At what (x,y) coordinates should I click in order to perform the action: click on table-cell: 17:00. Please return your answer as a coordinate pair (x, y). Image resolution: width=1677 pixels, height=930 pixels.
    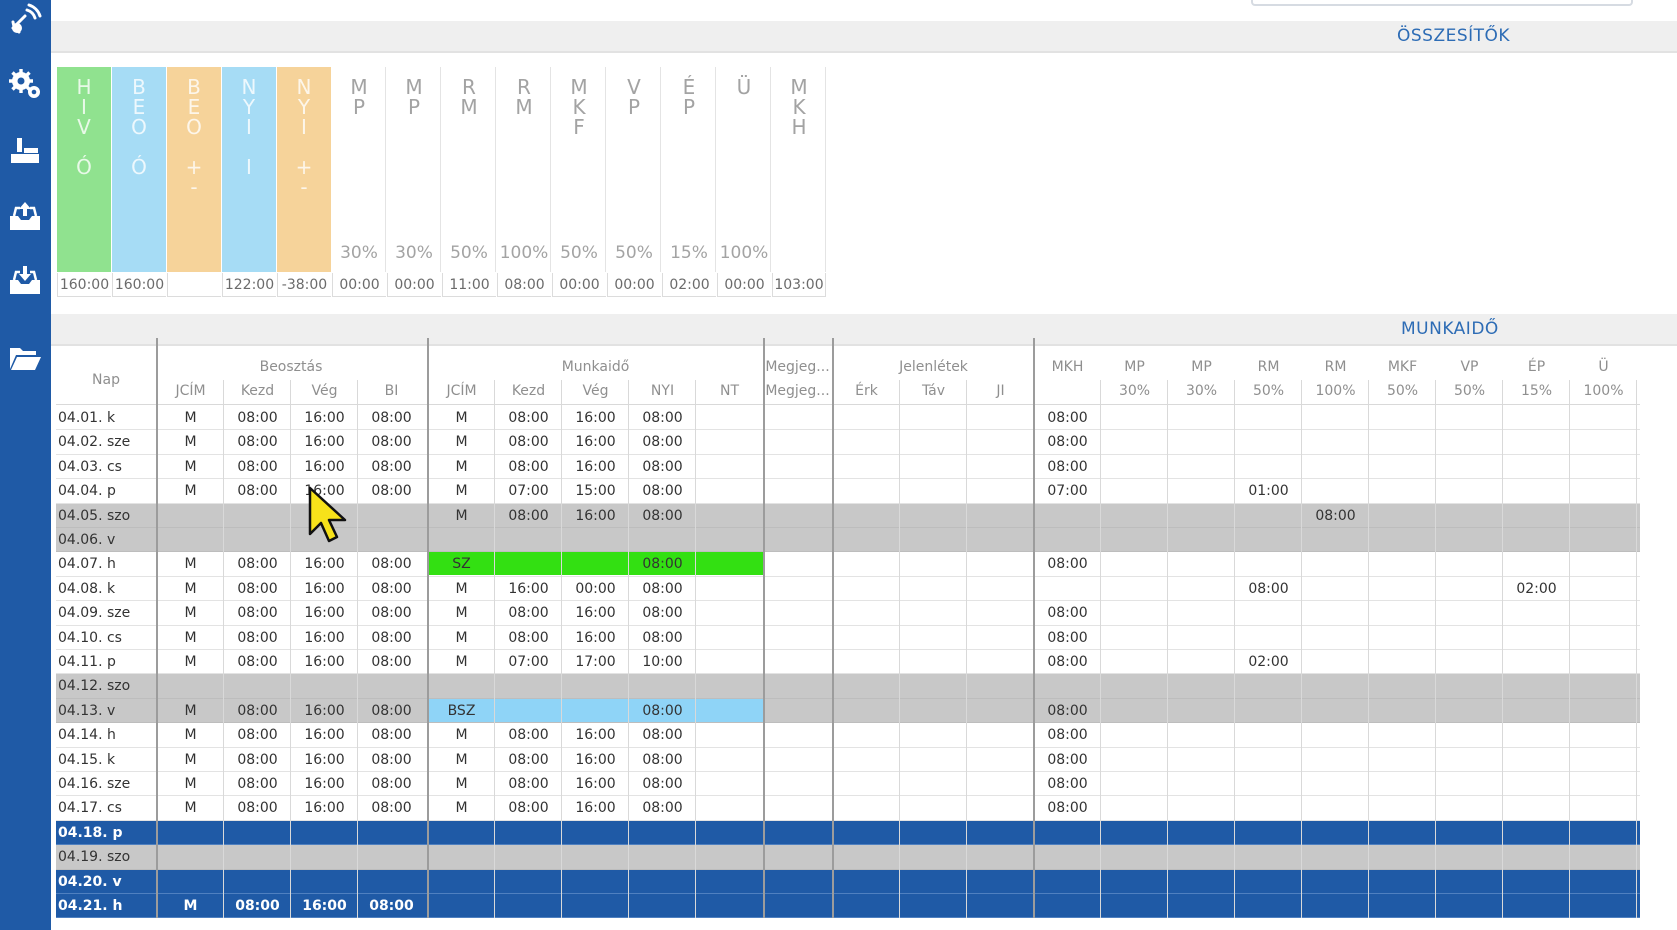
    Looking at the image, I should click on (595, 662).